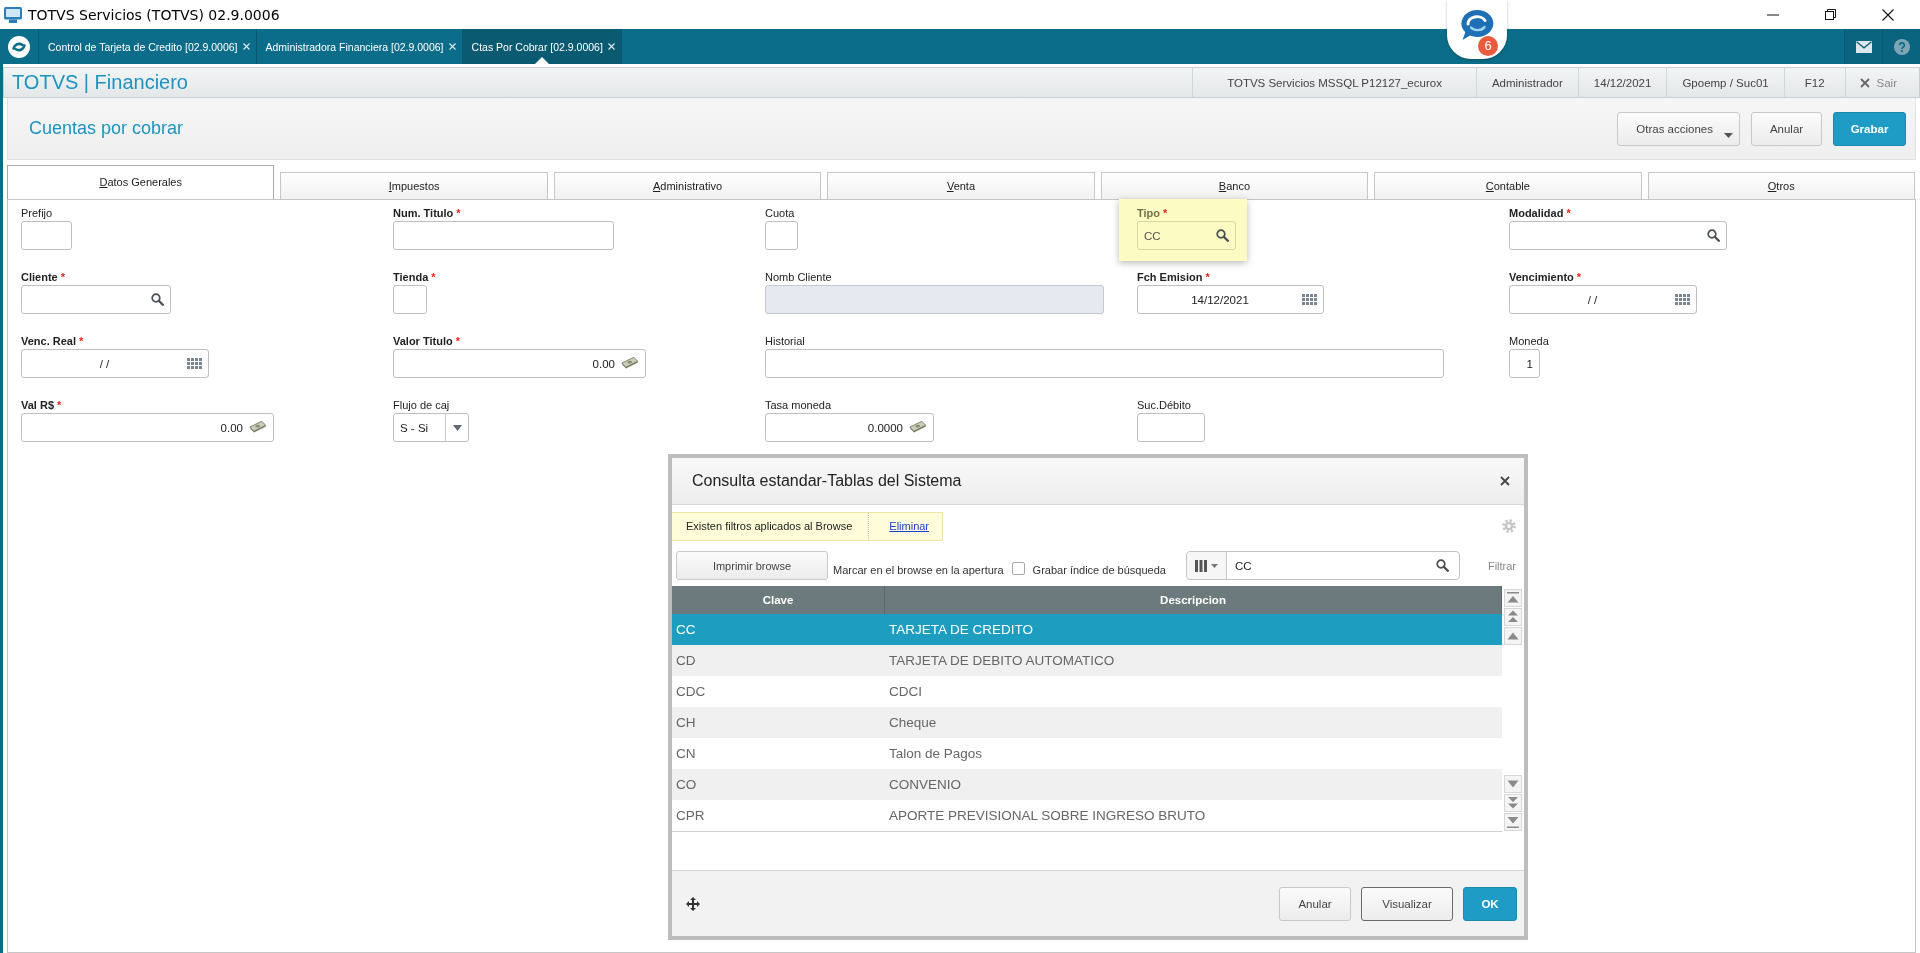 The image size is (1920, 953). What do you see at coordinates (1164, 405) in the screenshot?
I see `field-label: Suc.Débito` at bounding box center [1164, 405].